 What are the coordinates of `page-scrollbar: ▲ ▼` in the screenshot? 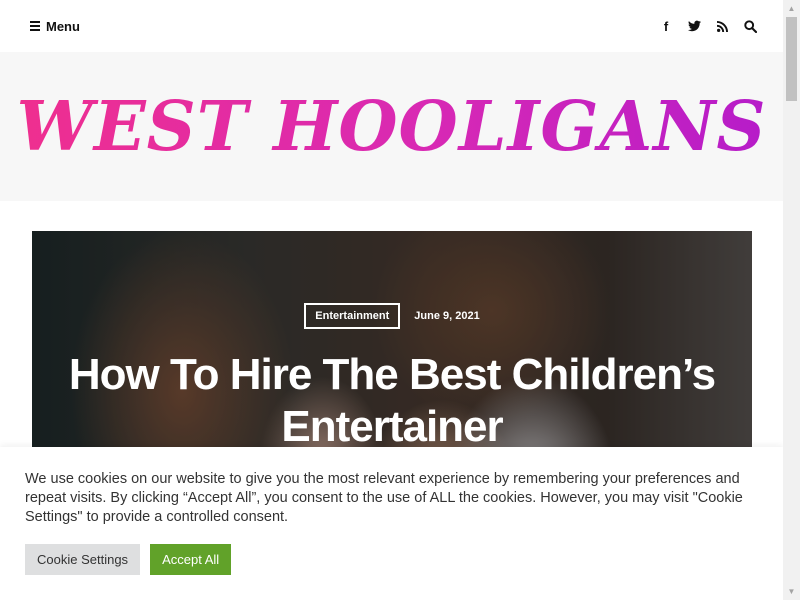 It's located at (791, 300).